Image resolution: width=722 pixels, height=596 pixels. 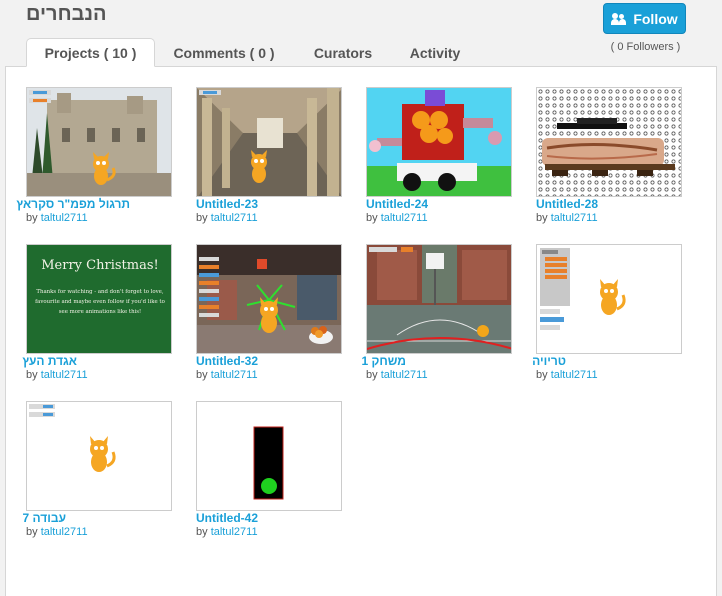 What do you see at coordinates (227, 518) in the screenshot?
I see `project-title: Untitled-42` at bounding box center [227, 518].